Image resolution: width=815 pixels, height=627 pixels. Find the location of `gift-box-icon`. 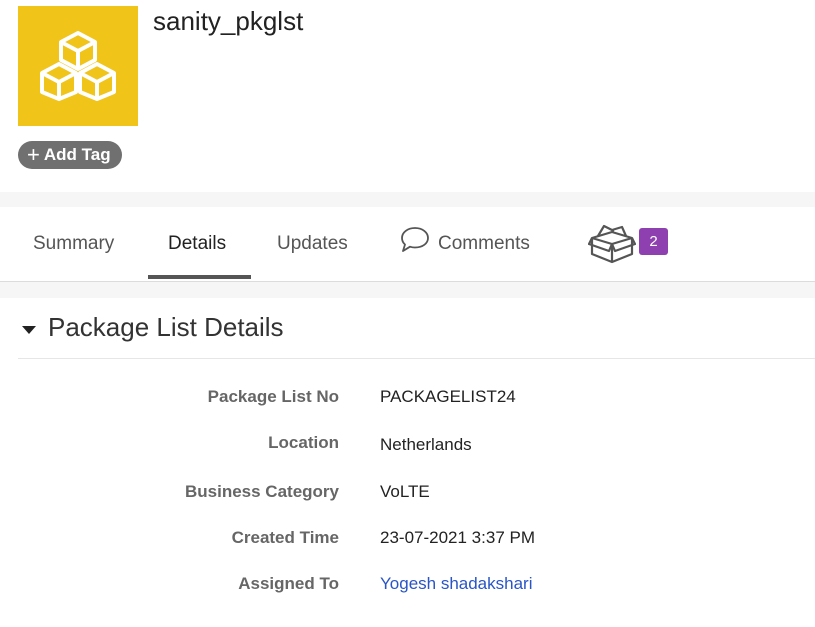

gift-box-icon is located at coordinates (612, 243).